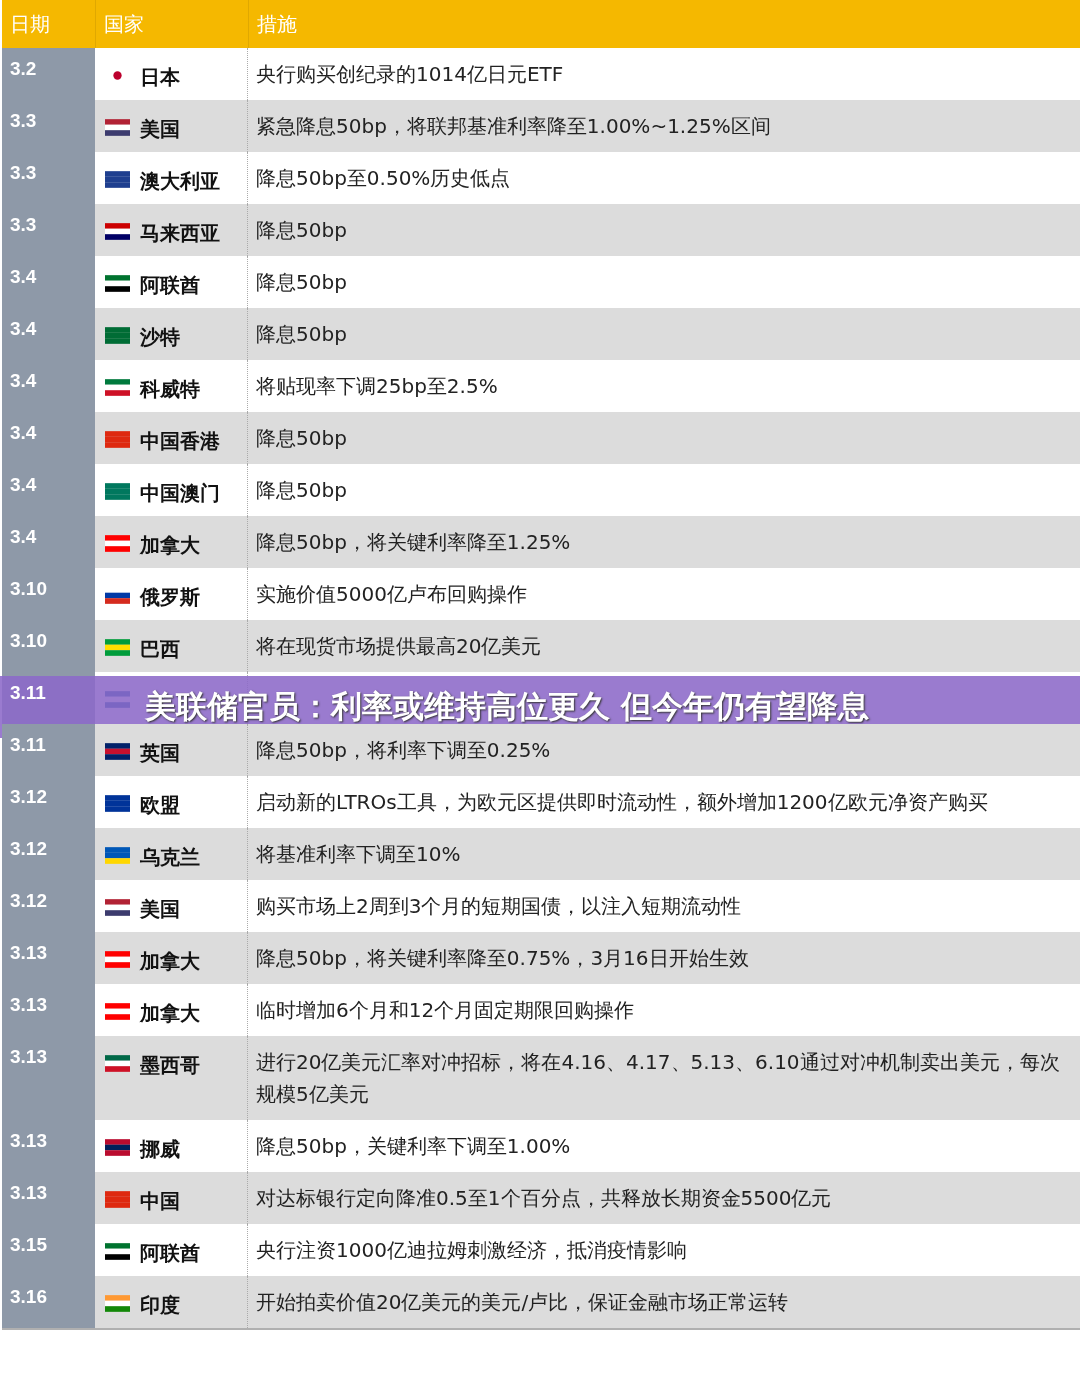 The image size is (1080, 1378). I want to click on country-cell: 中国香港, so click(180, 441).